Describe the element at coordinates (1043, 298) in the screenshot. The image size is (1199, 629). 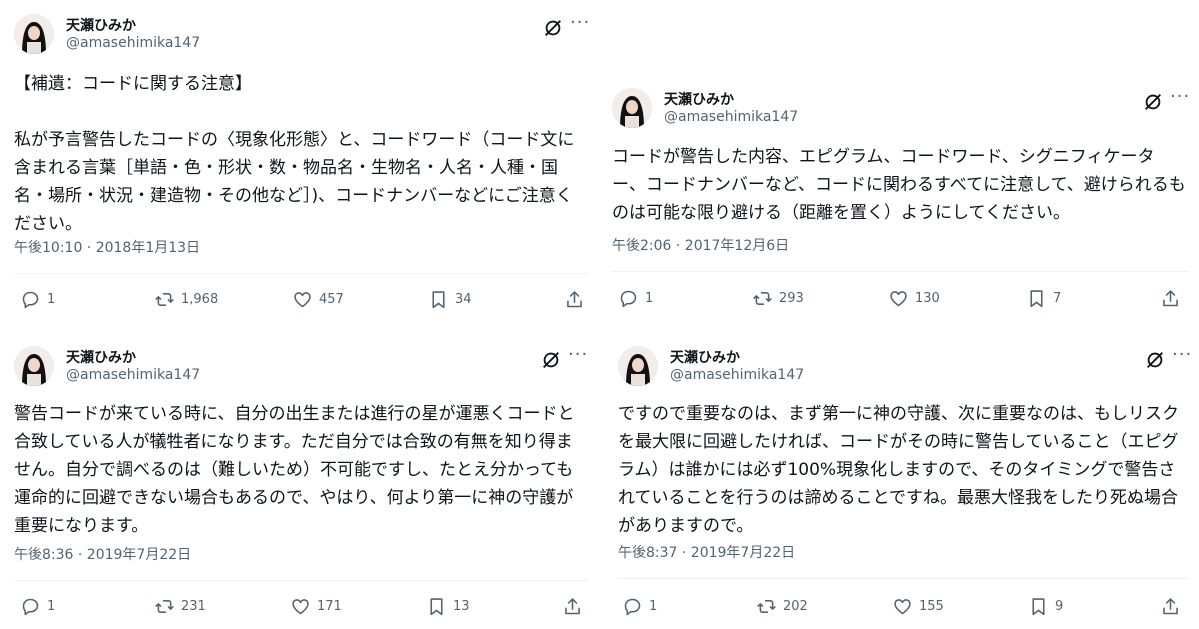
I see `bookmark-button: 7` at that location.